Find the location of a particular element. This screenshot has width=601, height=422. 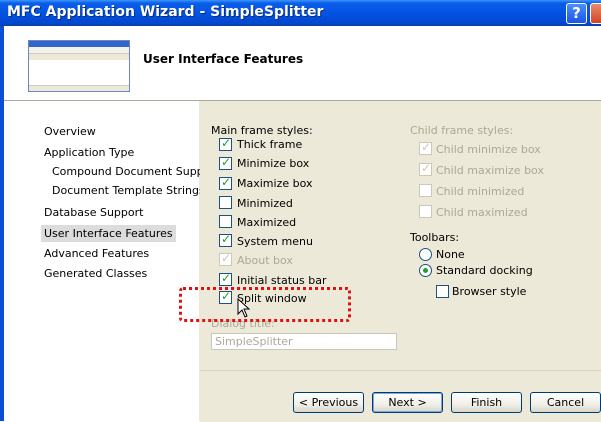

thick-frame-checkbox is located at coordinates (225, 143).